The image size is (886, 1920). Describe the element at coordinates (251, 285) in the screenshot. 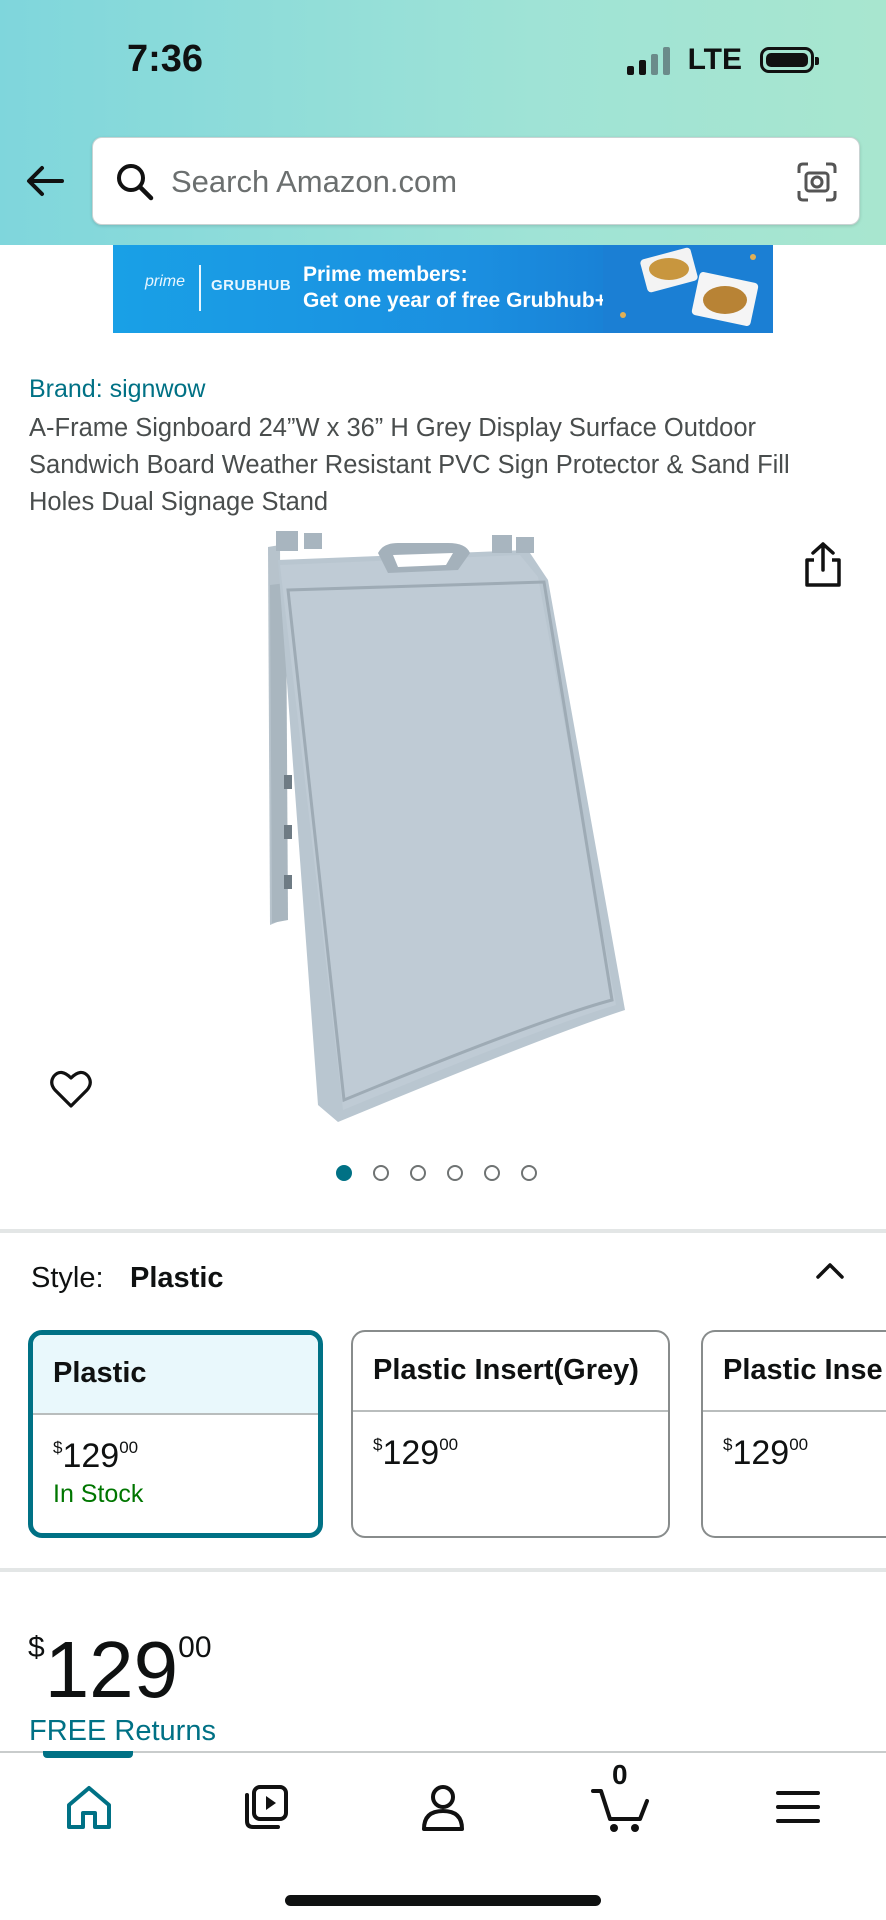

I see `grubhub-logo: GRUBHUB` at that location.